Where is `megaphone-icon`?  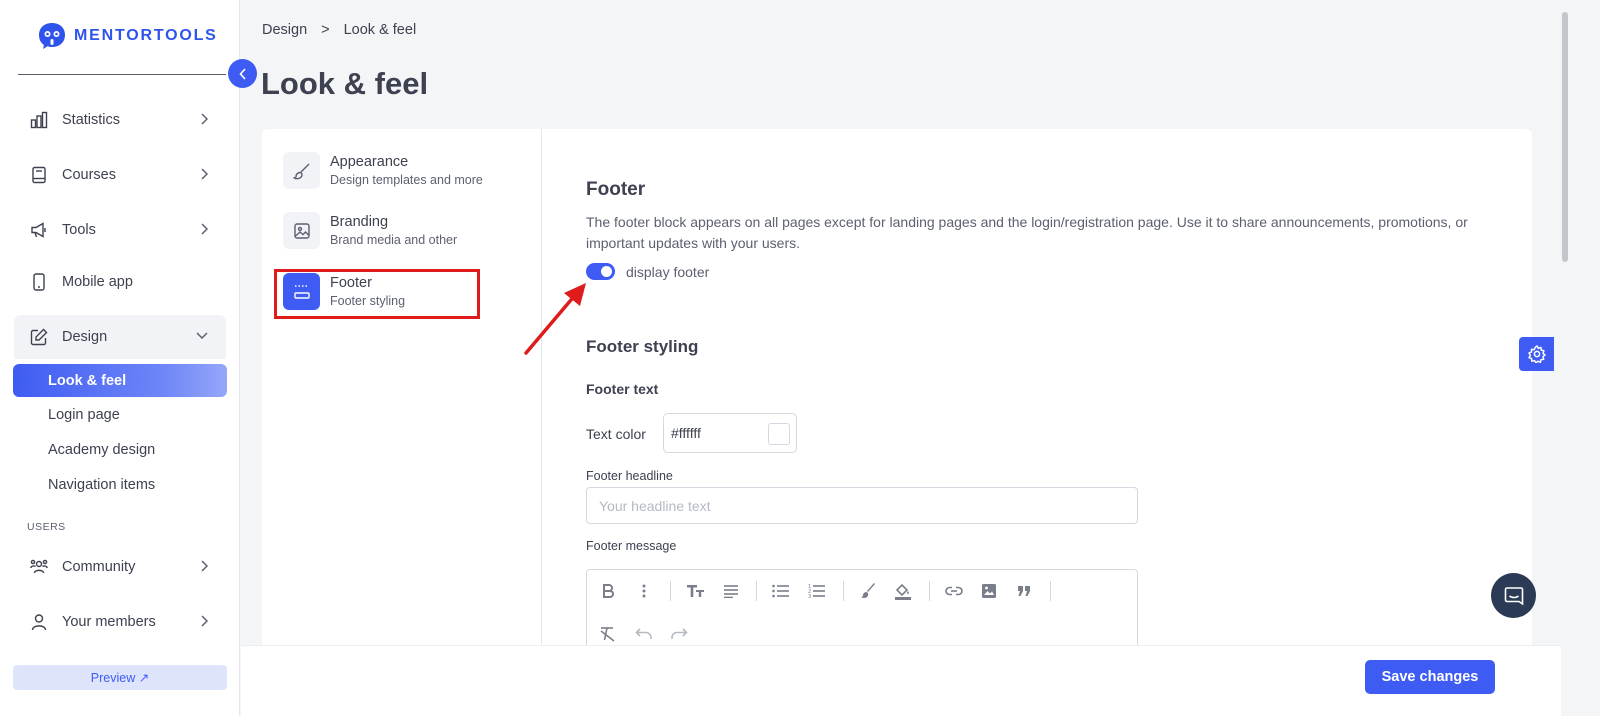 megaphone-icon is located at coordinates (38, 230).